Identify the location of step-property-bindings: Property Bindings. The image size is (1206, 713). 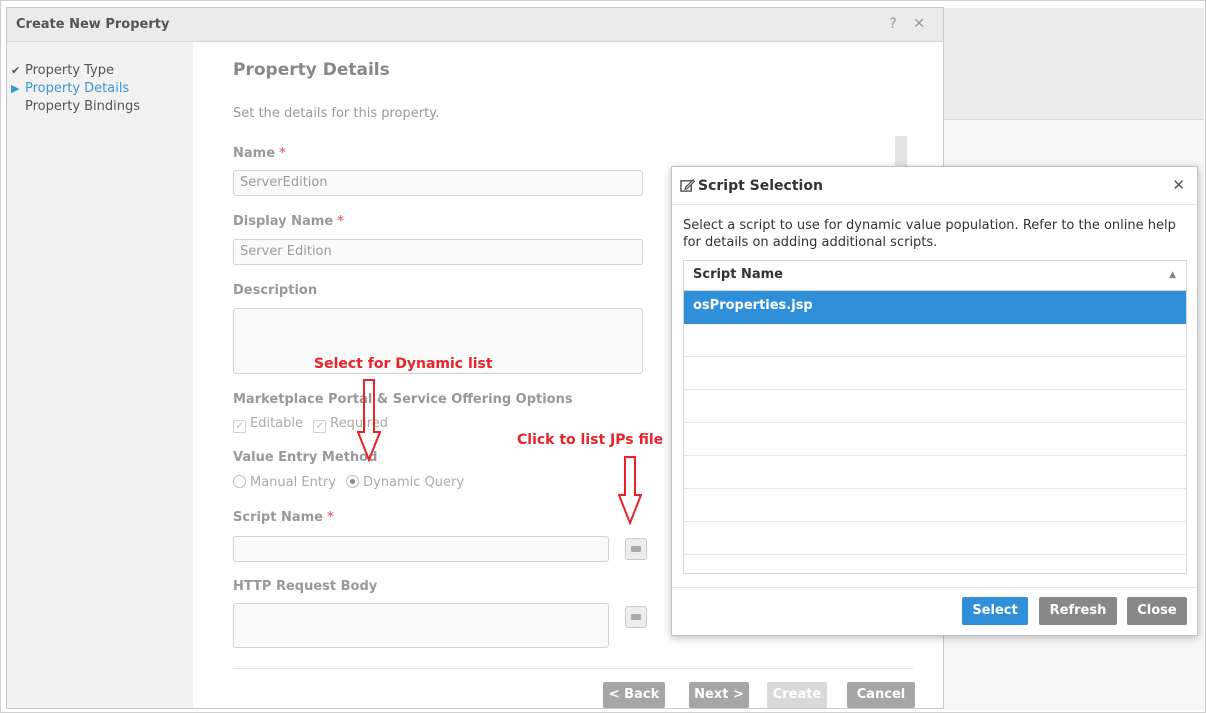
(100, 107).